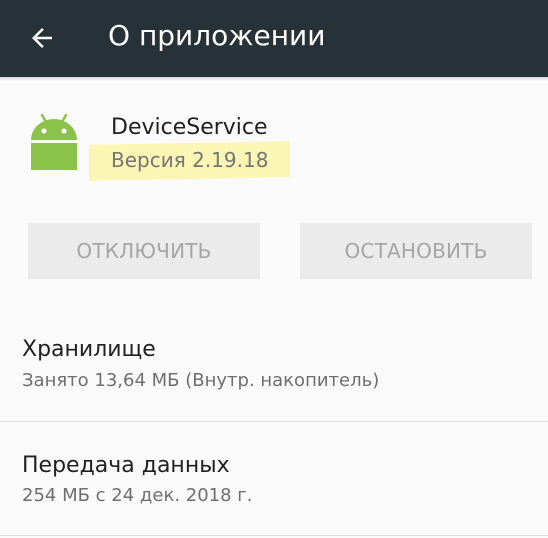 The width and height of the screenshot is (548, 538). What do you see at coordinates (274, 79) in the screenshot?
I see `app-bar-shadow` at bounding box center [274, 79].